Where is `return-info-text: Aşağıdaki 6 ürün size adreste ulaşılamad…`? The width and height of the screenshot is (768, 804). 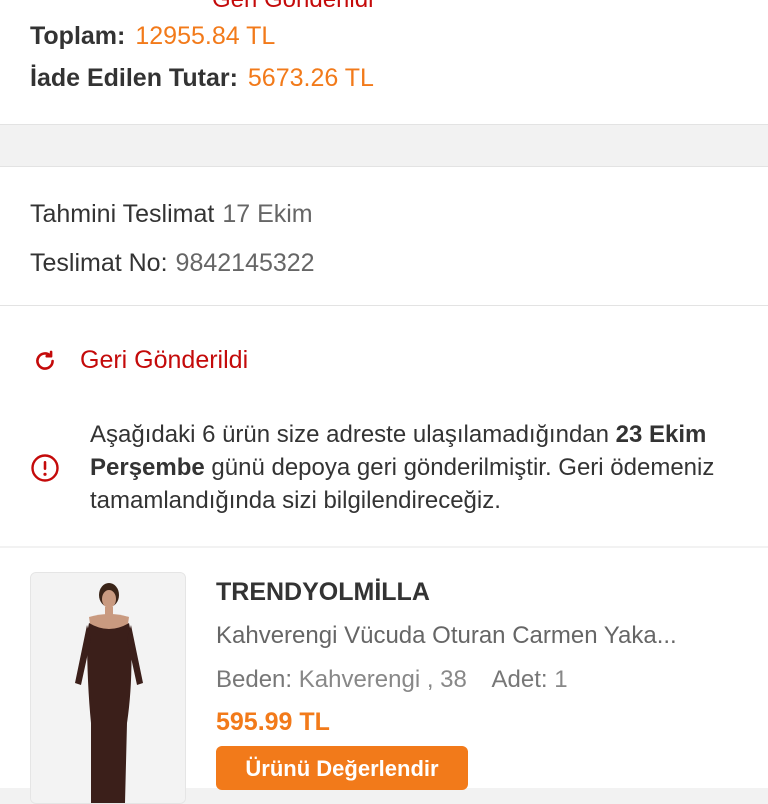
return-info-text: Aşağıdaki 6 ürün size adreste ulaşılamad… is located at coordinates (415, 467).